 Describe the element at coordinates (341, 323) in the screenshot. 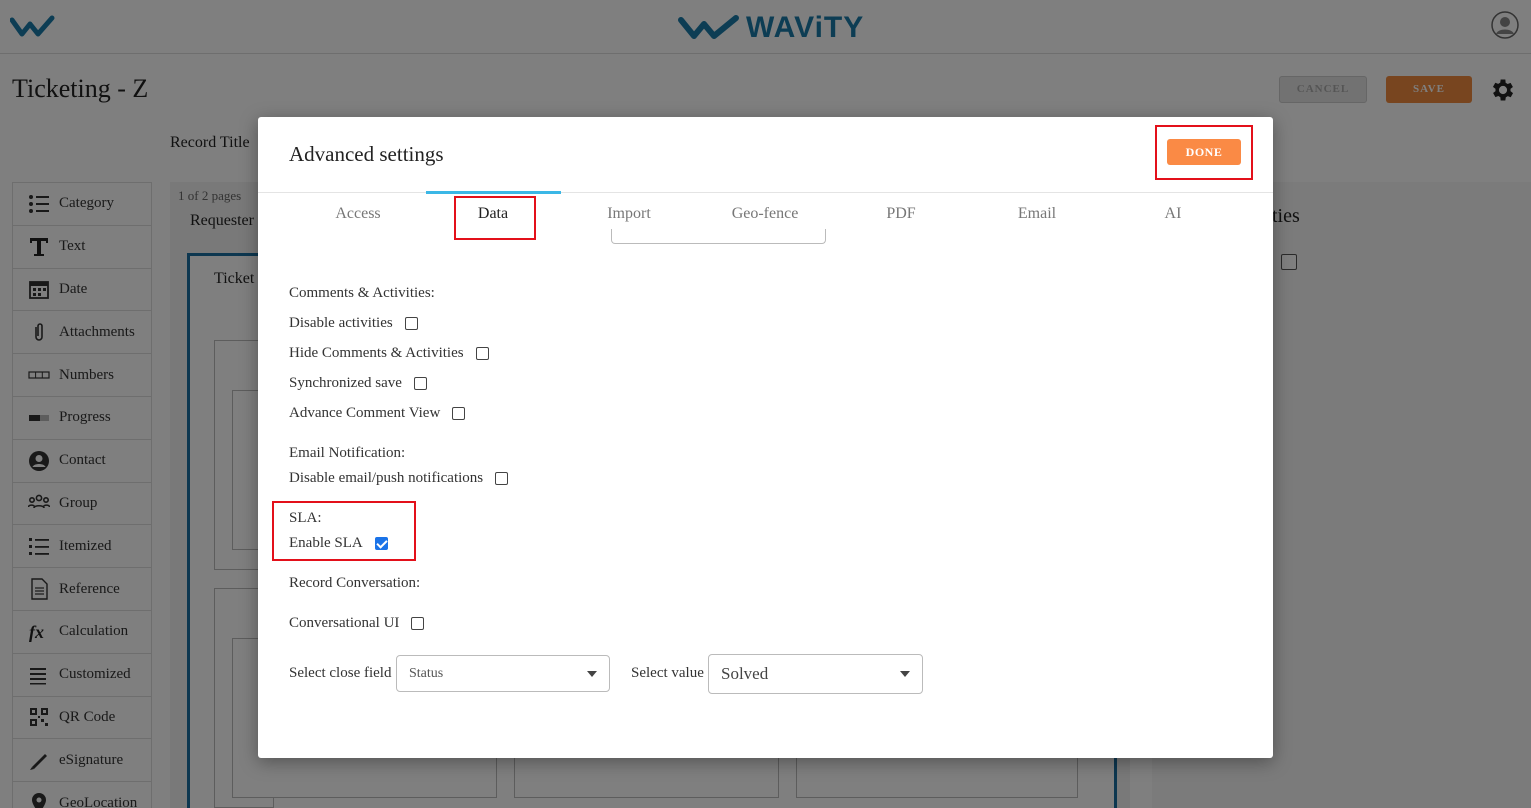

I see `option-label: Disable activities` at that location.